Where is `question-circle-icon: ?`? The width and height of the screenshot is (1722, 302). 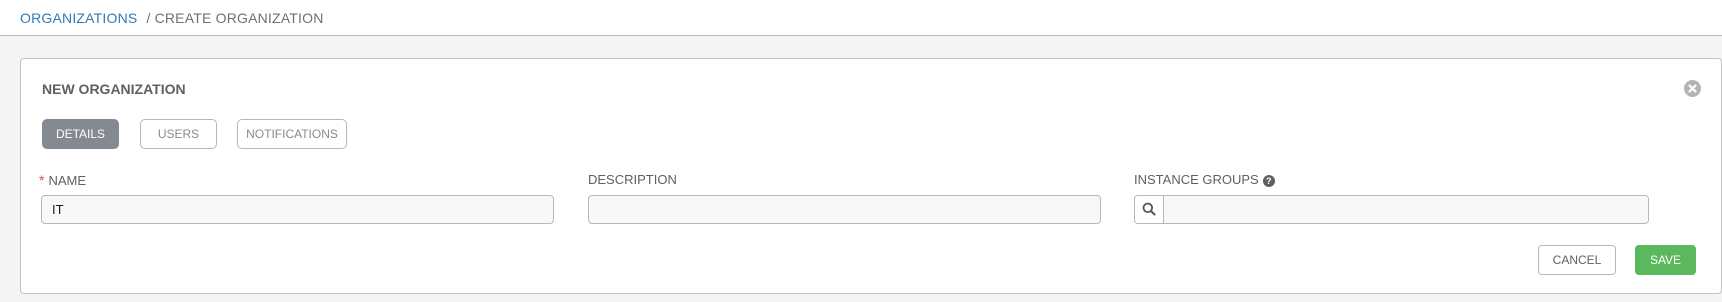
question-circle-icon: ? is located at coordinates (1268, 181).